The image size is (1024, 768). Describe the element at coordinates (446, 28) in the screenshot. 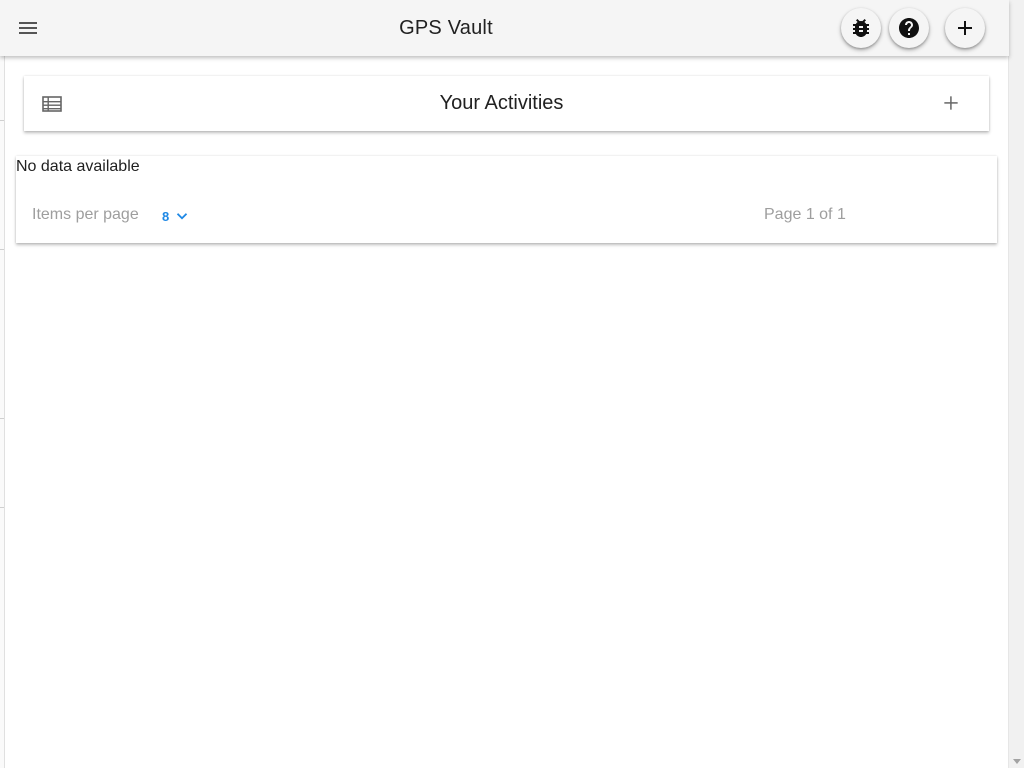

I see `app-title: GPS Vault` at that location.